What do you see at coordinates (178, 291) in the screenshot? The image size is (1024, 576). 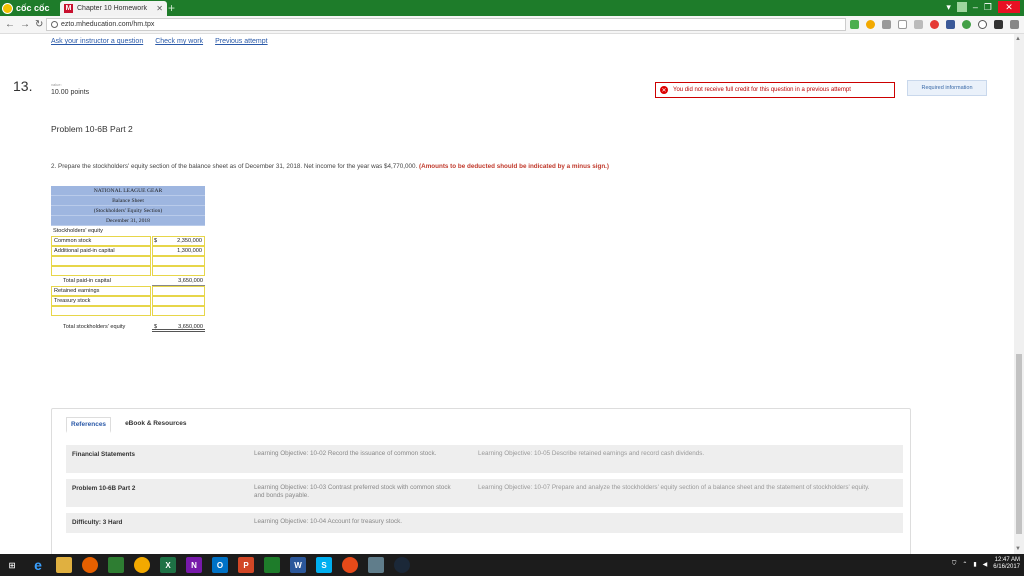 I see `retained-earnings-amount` at bounding box center [178, 291].